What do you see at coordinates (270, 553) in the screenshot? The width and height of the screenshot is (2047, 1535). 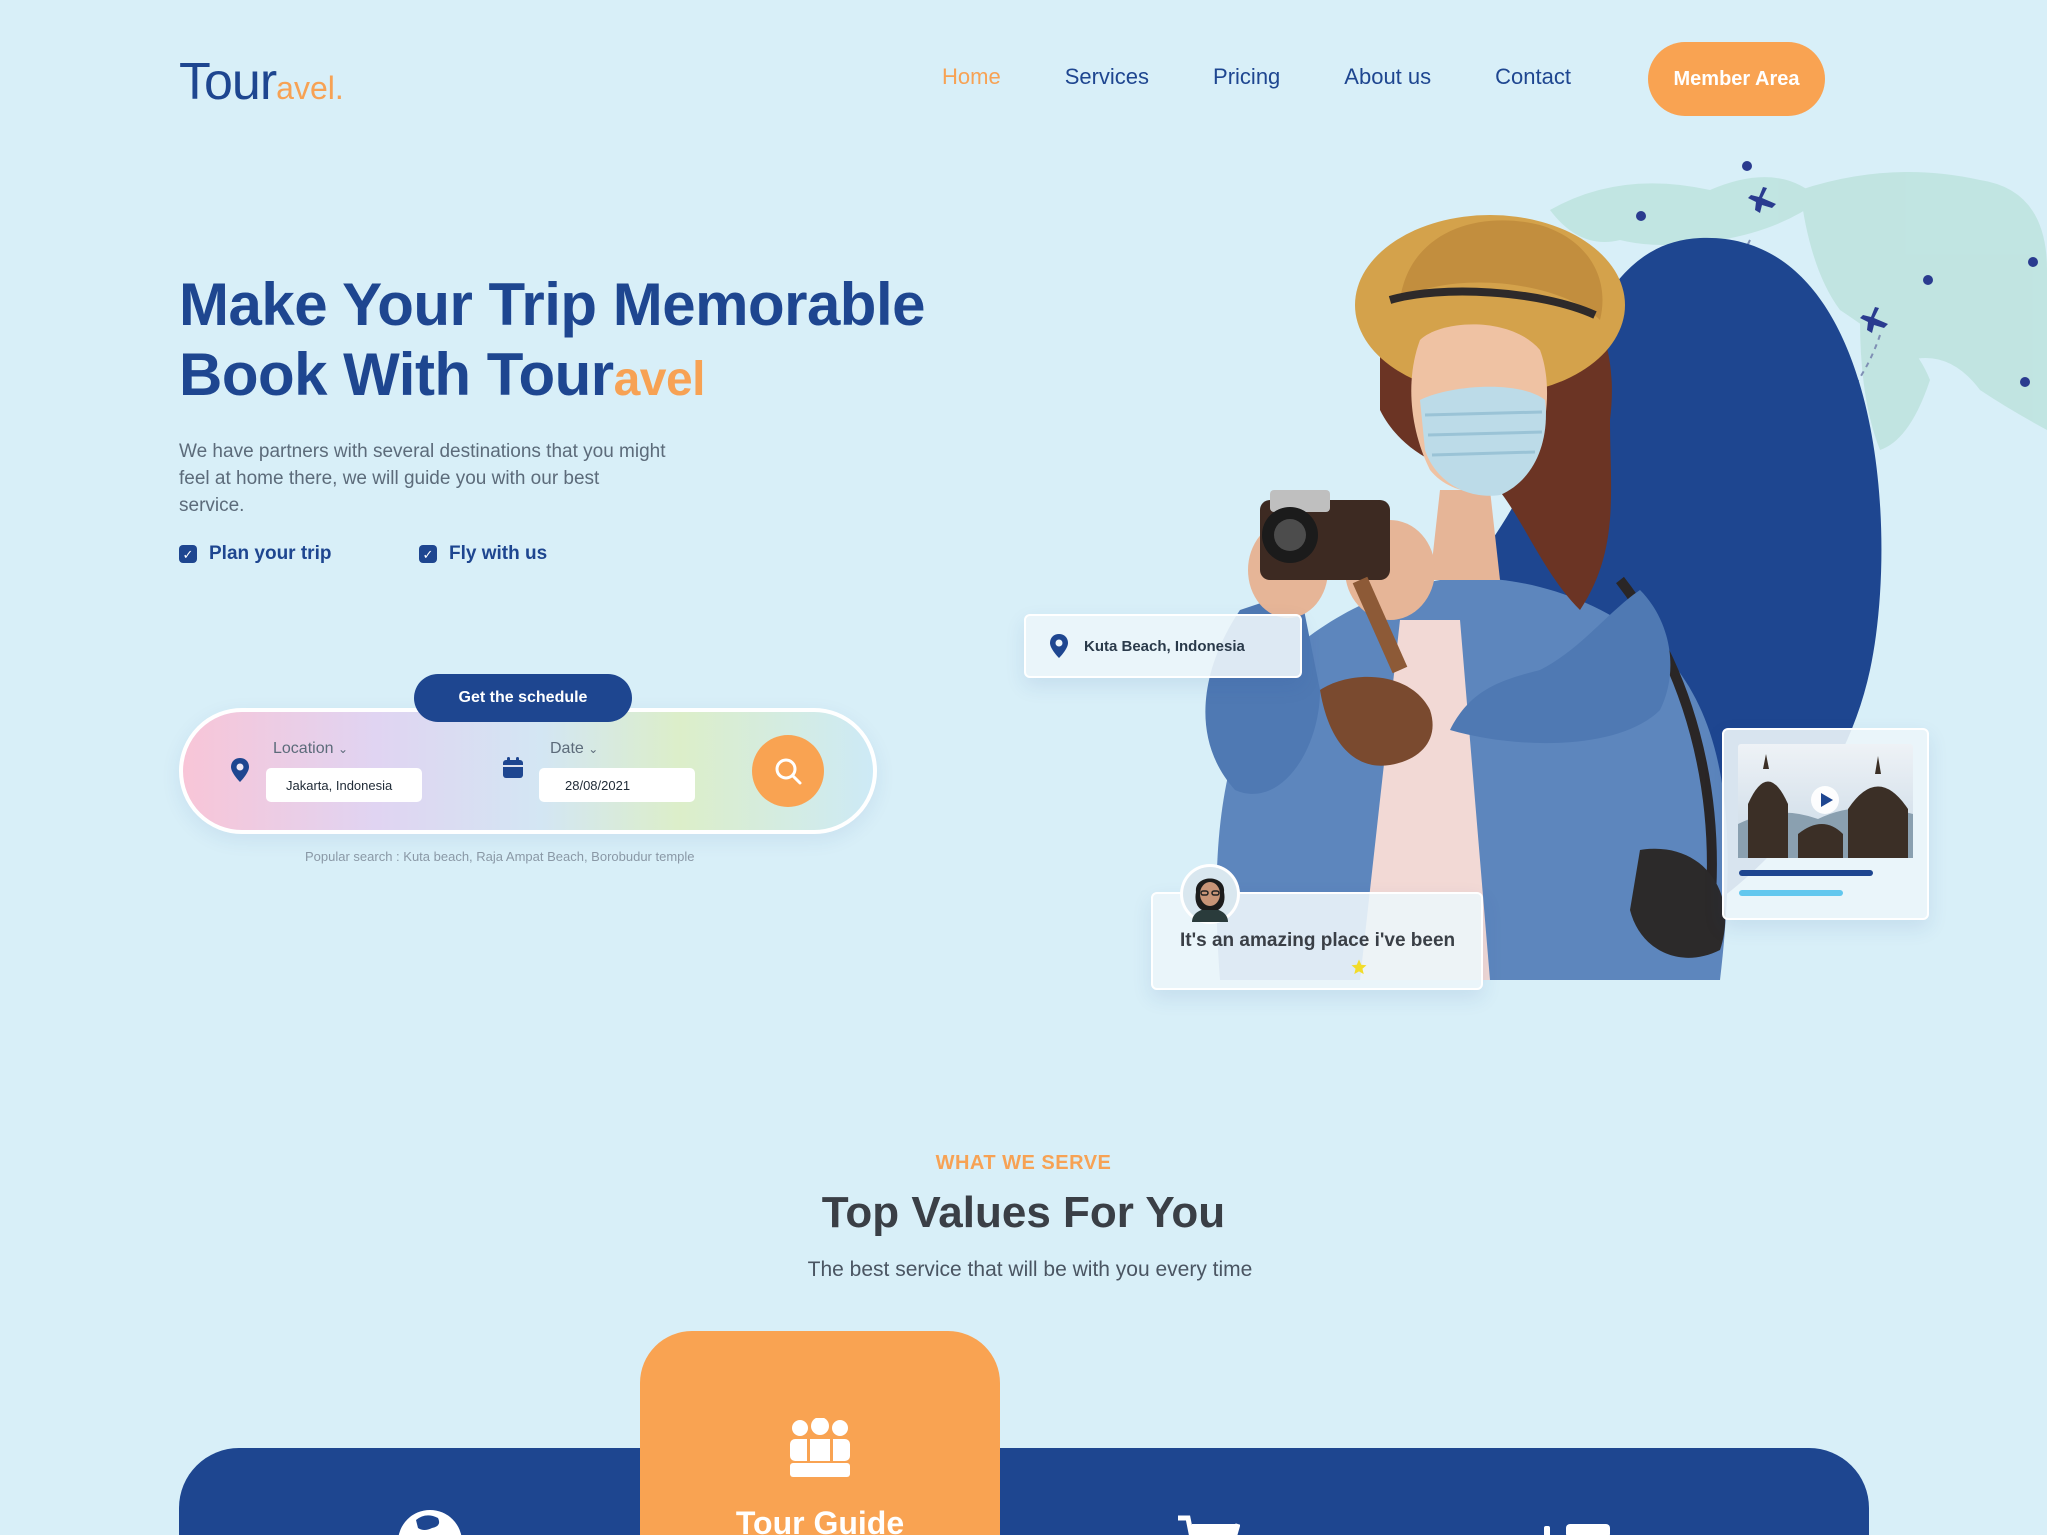 I see `check-plan-trip-label: Plan your trip` at bounding box center [270, 553].